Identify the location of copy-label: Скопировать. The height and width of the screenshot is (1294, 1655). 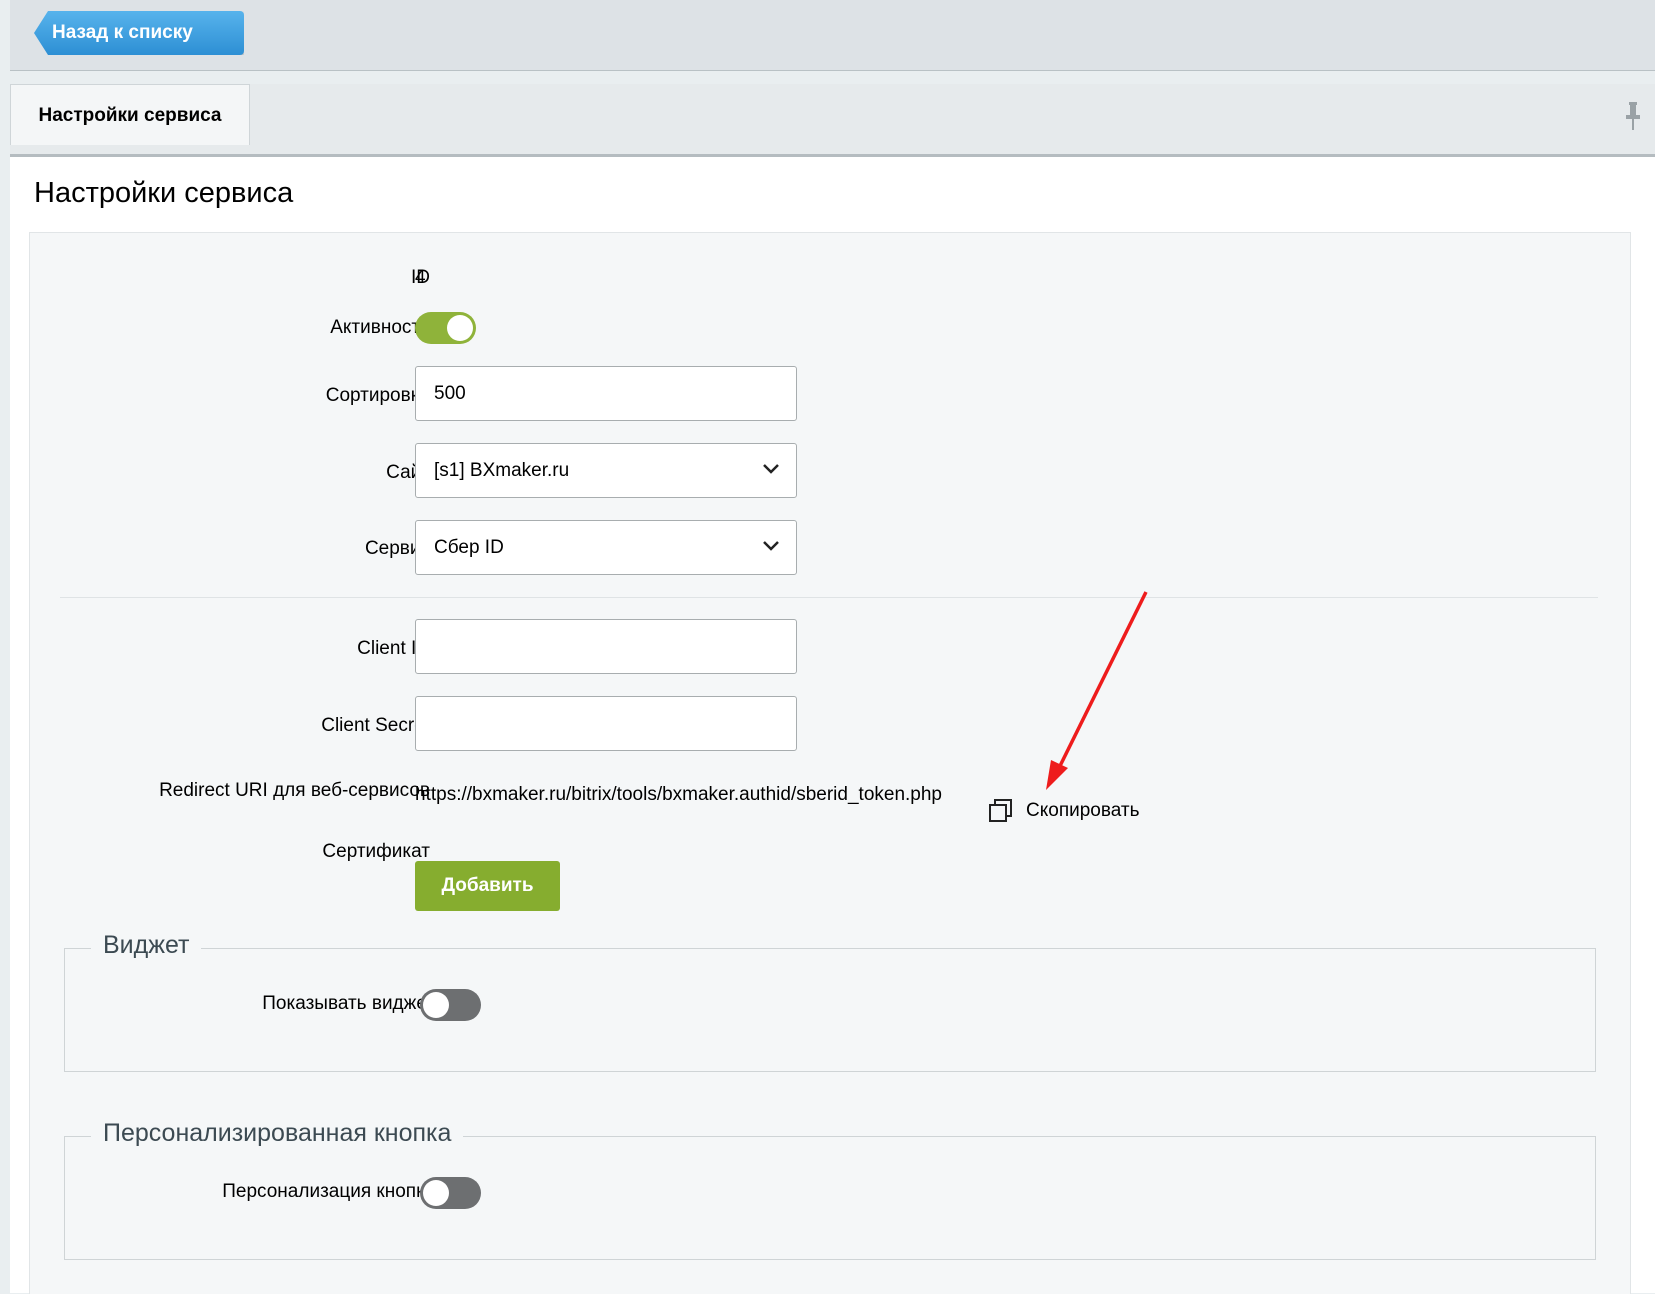
(1083, 810).